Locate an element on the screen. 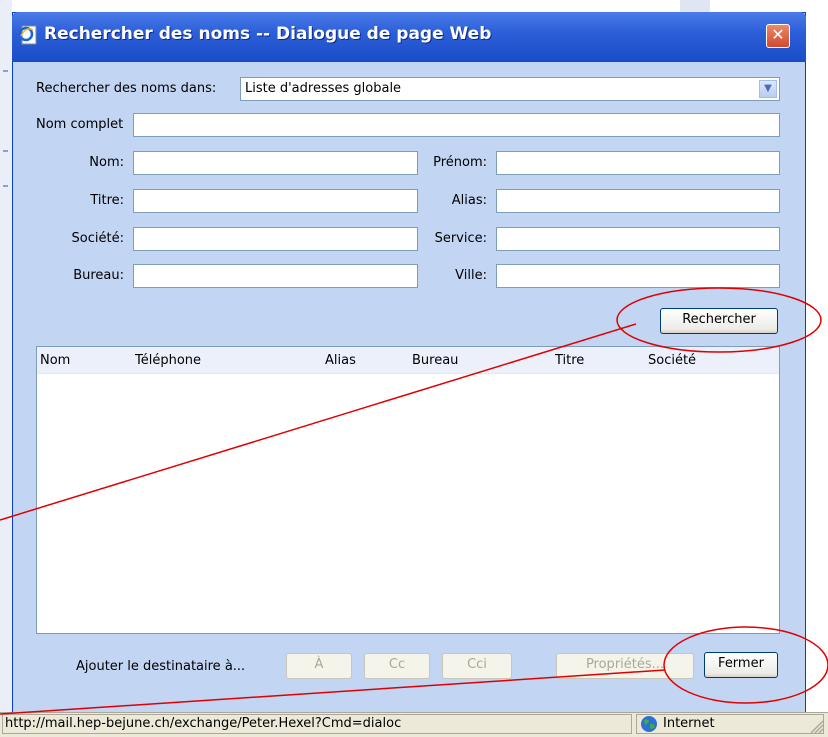 The width and height of the screenshot is (828, 737). search-button: Rechercher is located at coordinates (719, 321).